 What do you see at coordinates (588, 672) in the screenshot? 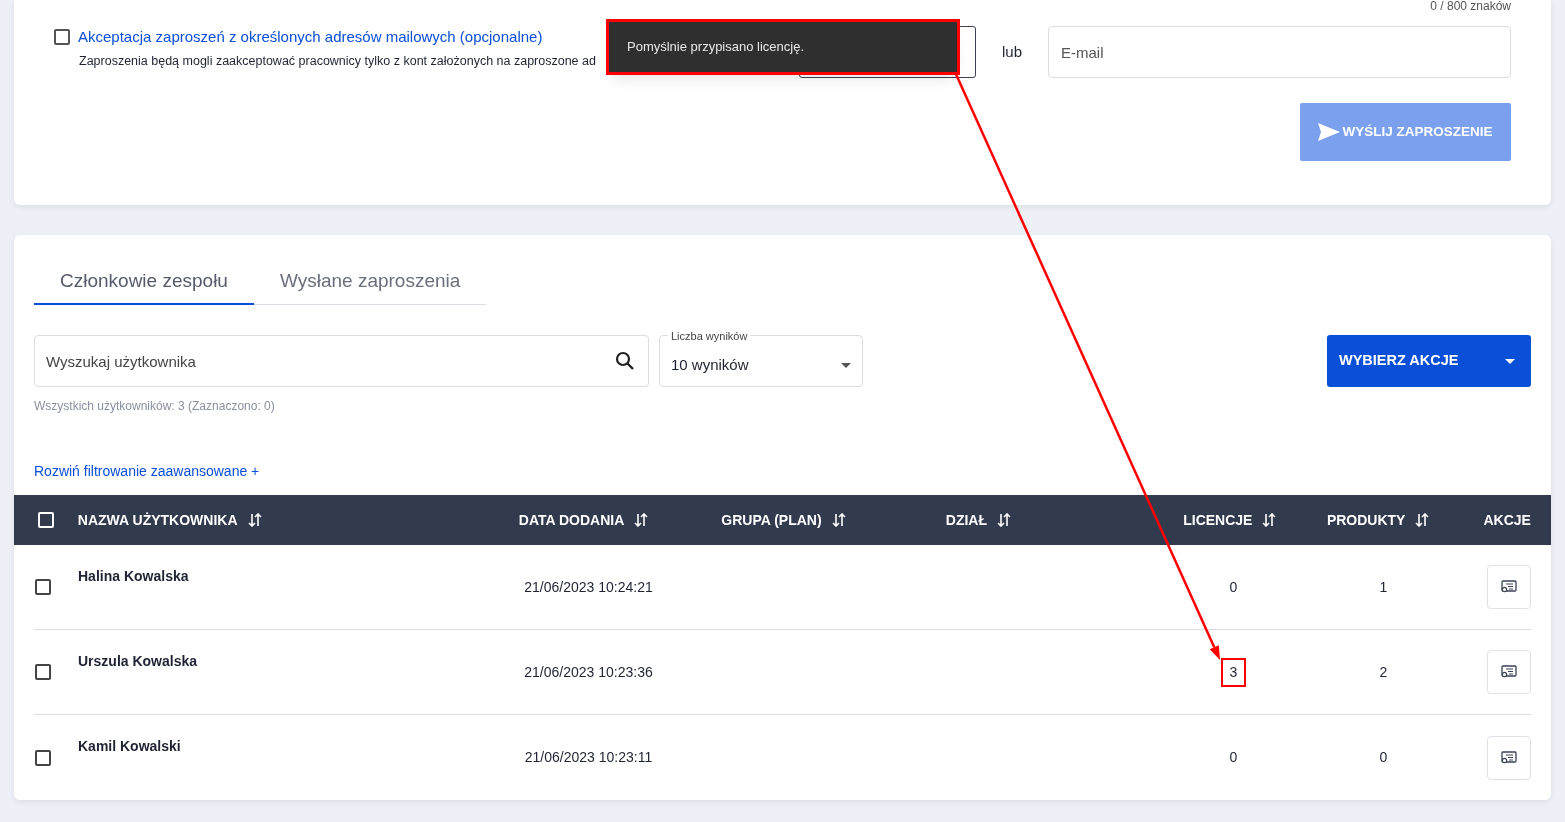
I see `table-cell-text: 21/06/2023 10:23:36` at bounding box center [588, 672].